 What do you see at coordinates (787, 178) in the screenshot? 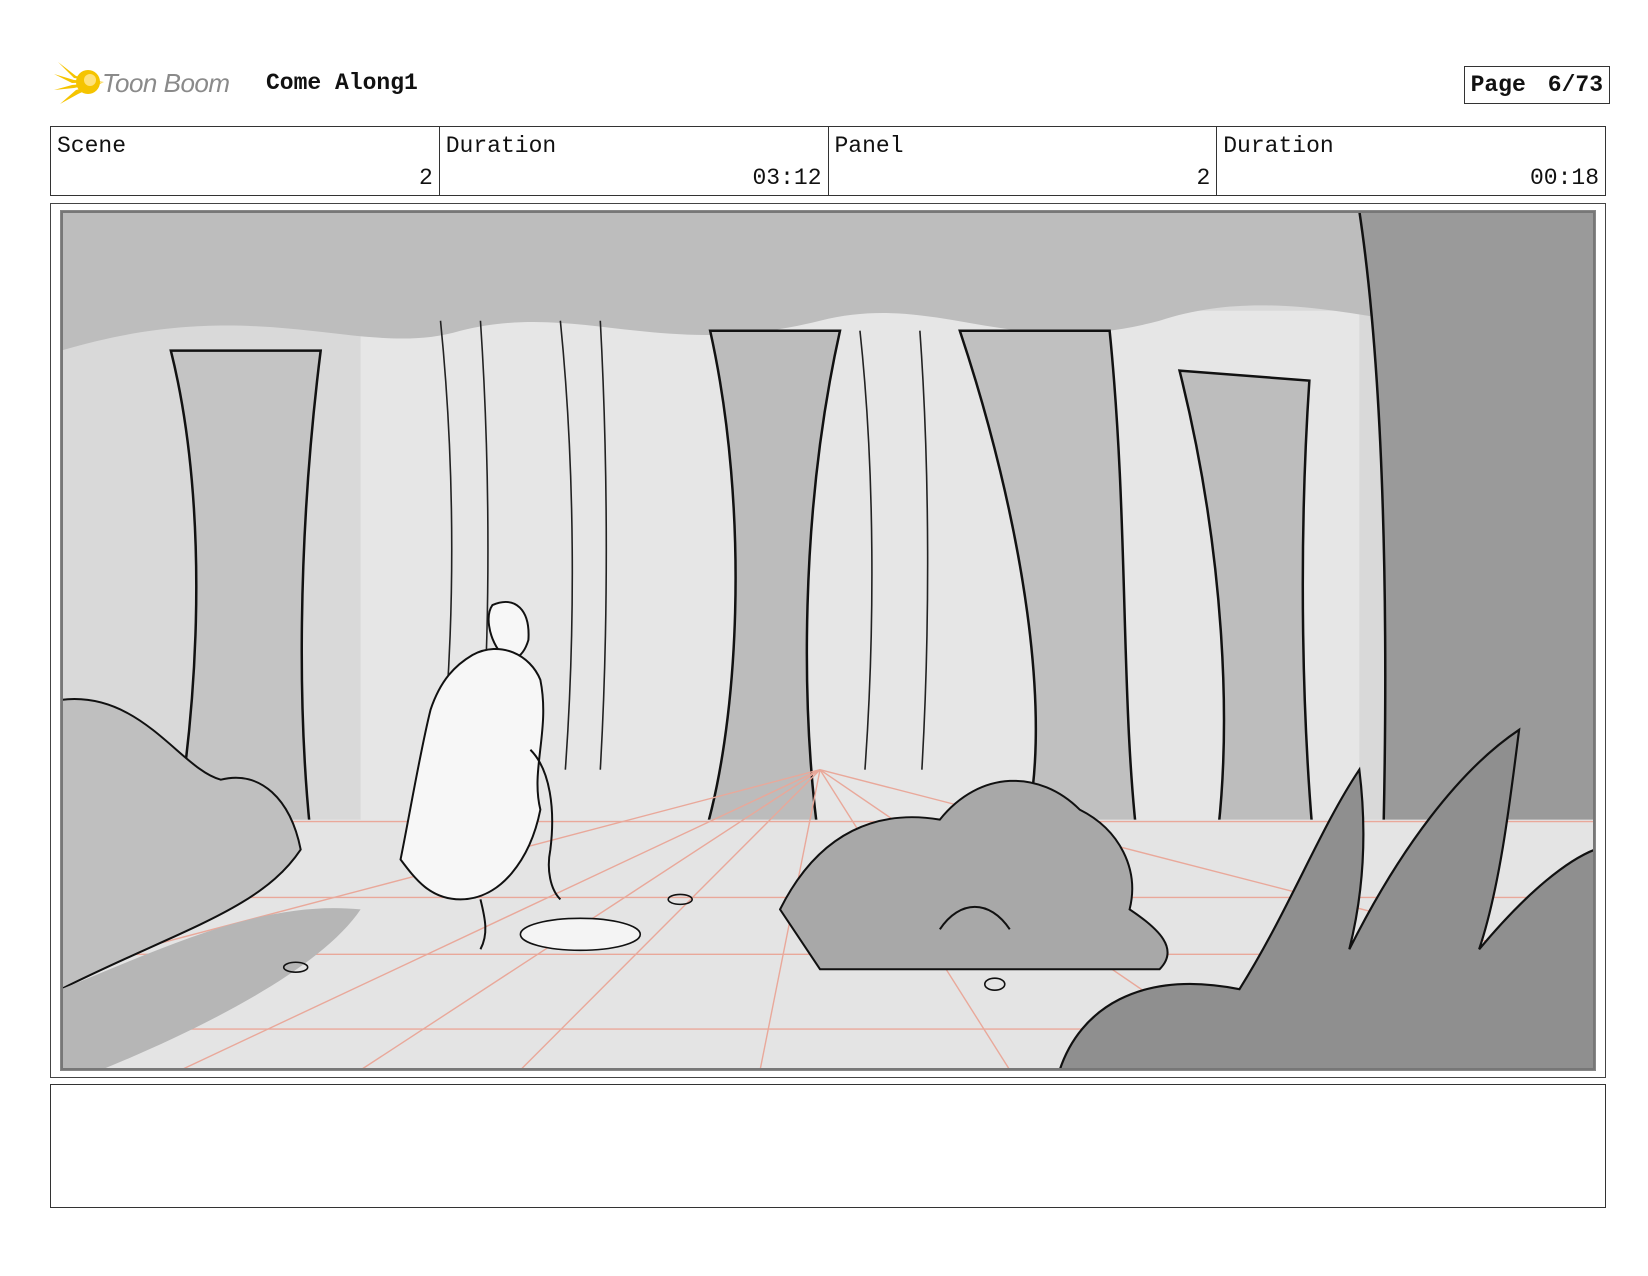
I see `scene-duration-value: 03:12` at bounding box center [787, 178].